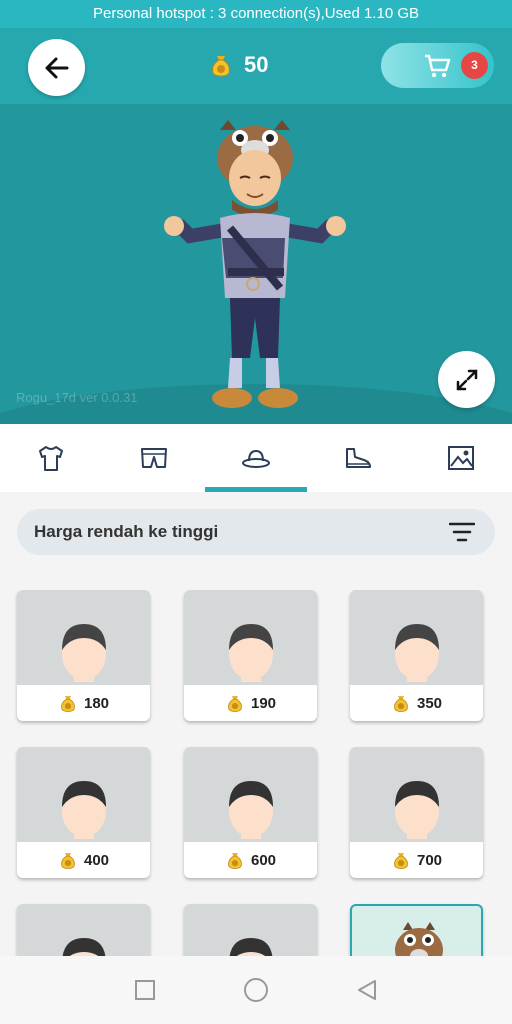 The height and width of the screenshot is (1024, 512). Describe the element at coordinates (126, 531) in the screenshot. I see `sort-label: Harga rendah ke tinggi` at that location.